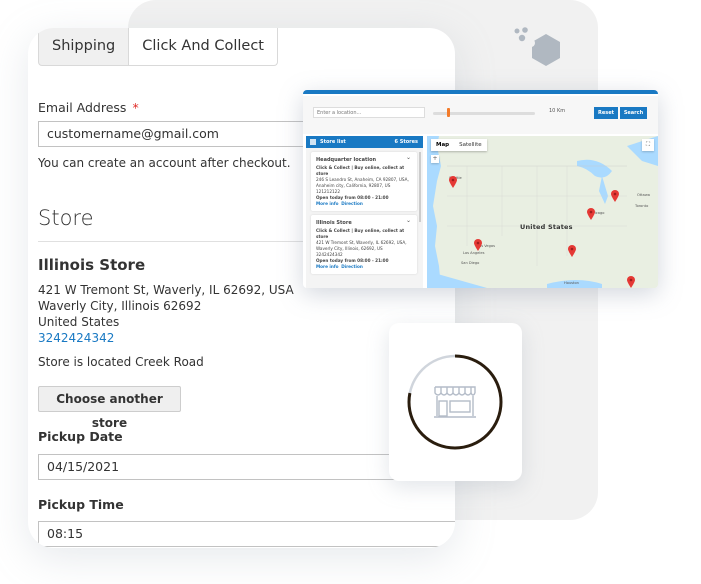  Describe the element at coordinates (480, 92) in the screenshot. I see `locator-header-bar` at that location.